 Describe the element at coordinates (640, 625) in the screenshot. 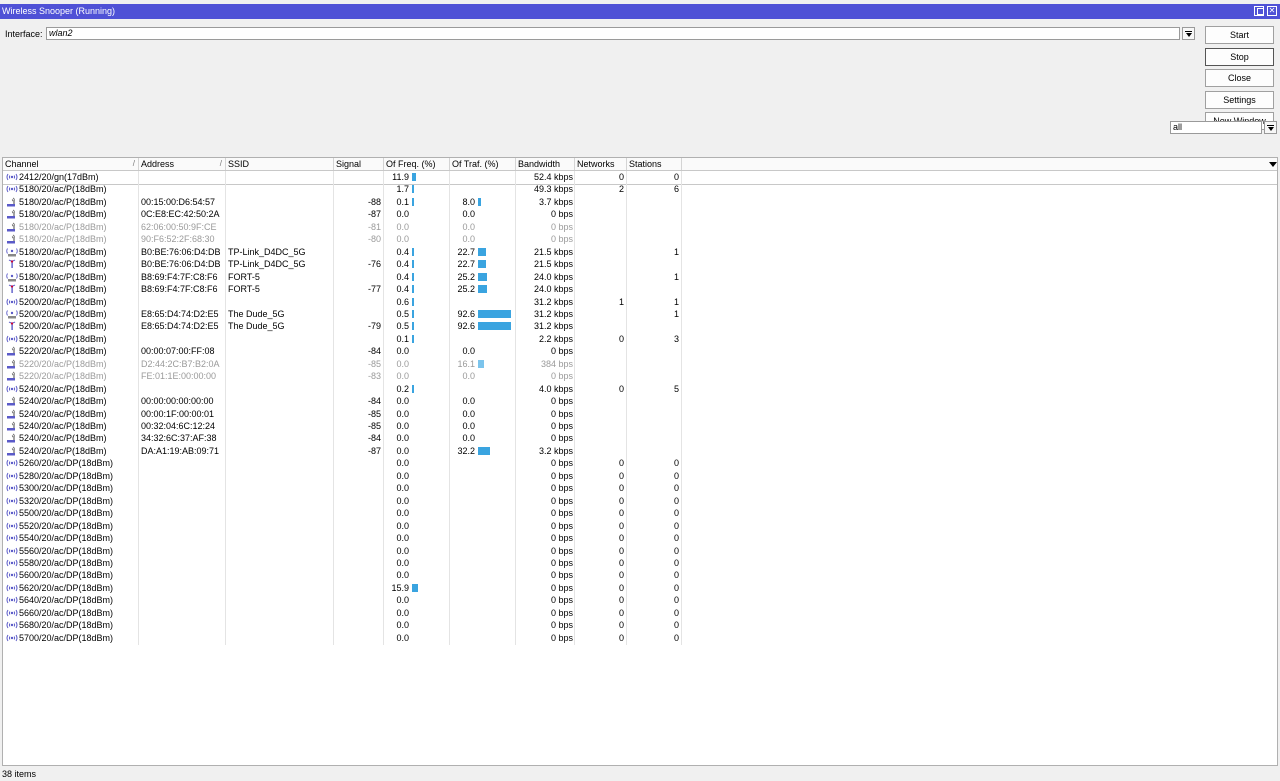

I see `table-row: 5680/20/ac/DP(18dBm) 0.0 0 bps 0 0` at that location.